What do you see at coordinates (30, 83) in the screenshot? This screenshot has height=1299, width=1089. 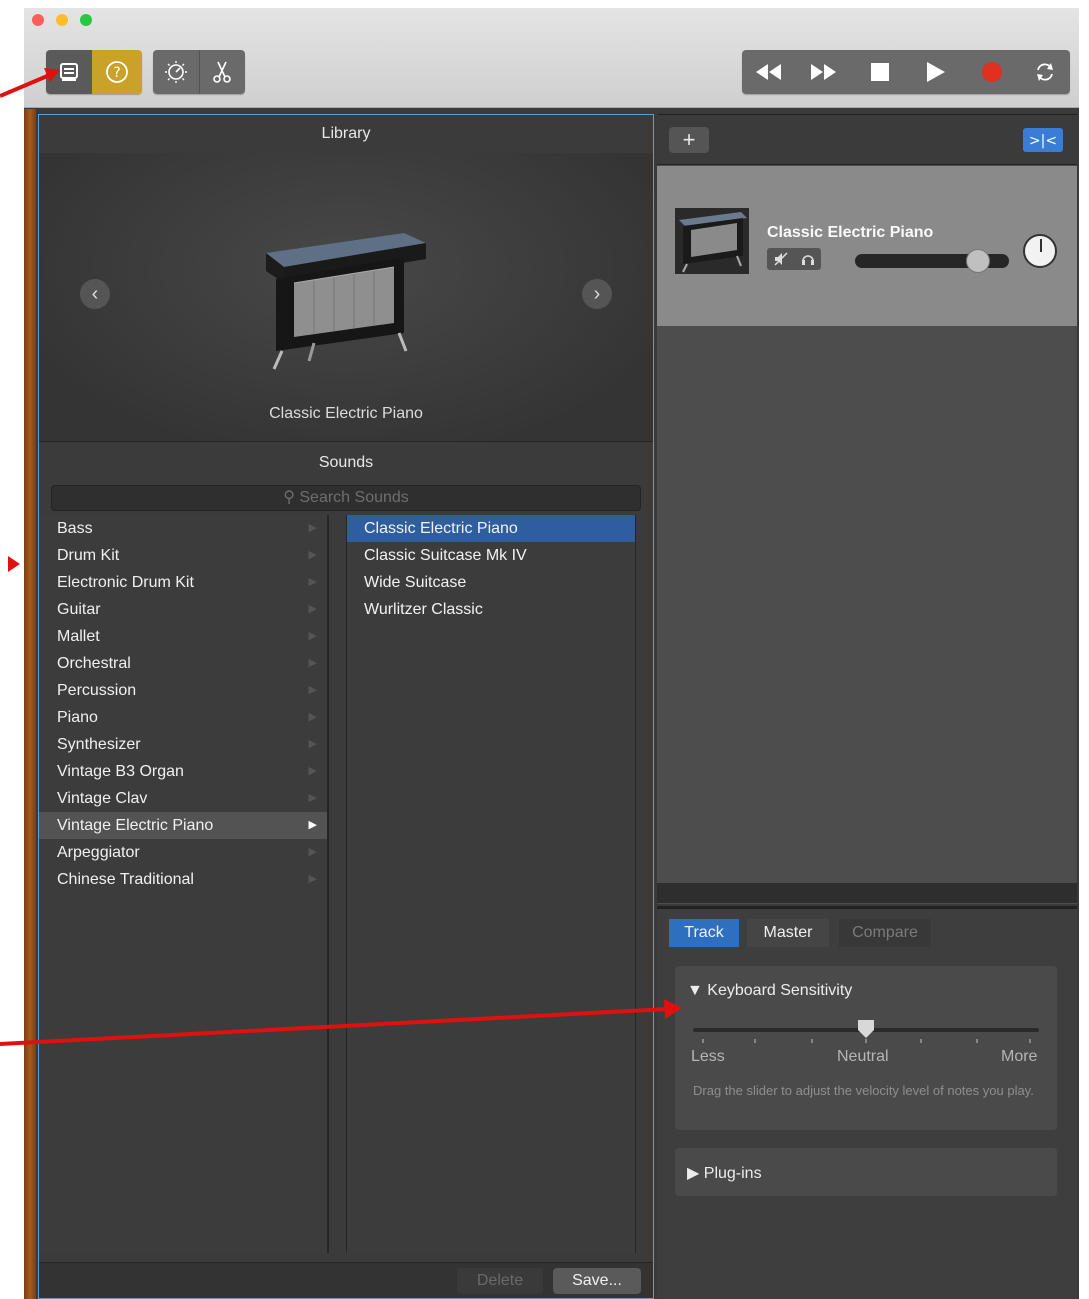 I see `annotation-arrow-library` at bounding box center [30, 83].